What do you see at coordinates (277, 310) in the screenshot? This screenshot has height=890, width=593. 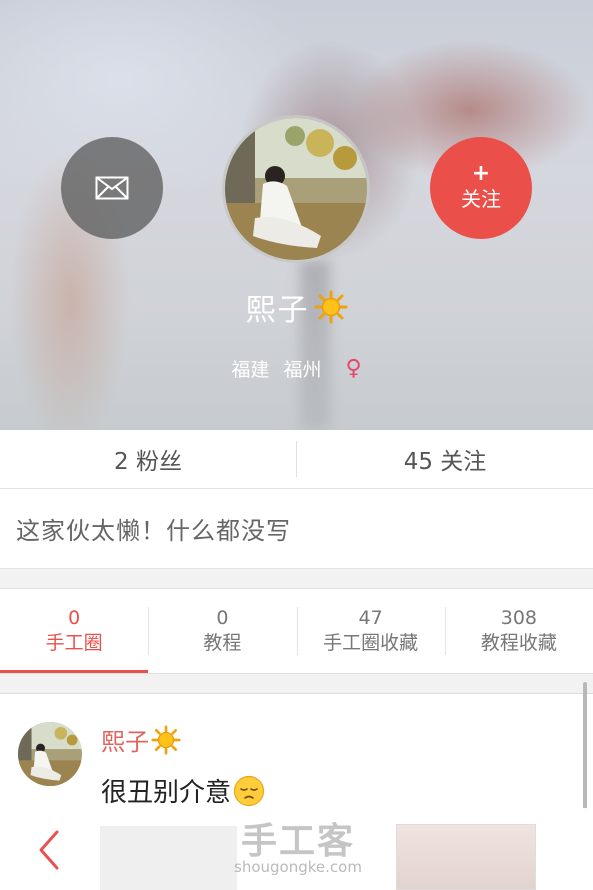 I see `profile-name-text: 熙子` at bounding box center [277, 310].